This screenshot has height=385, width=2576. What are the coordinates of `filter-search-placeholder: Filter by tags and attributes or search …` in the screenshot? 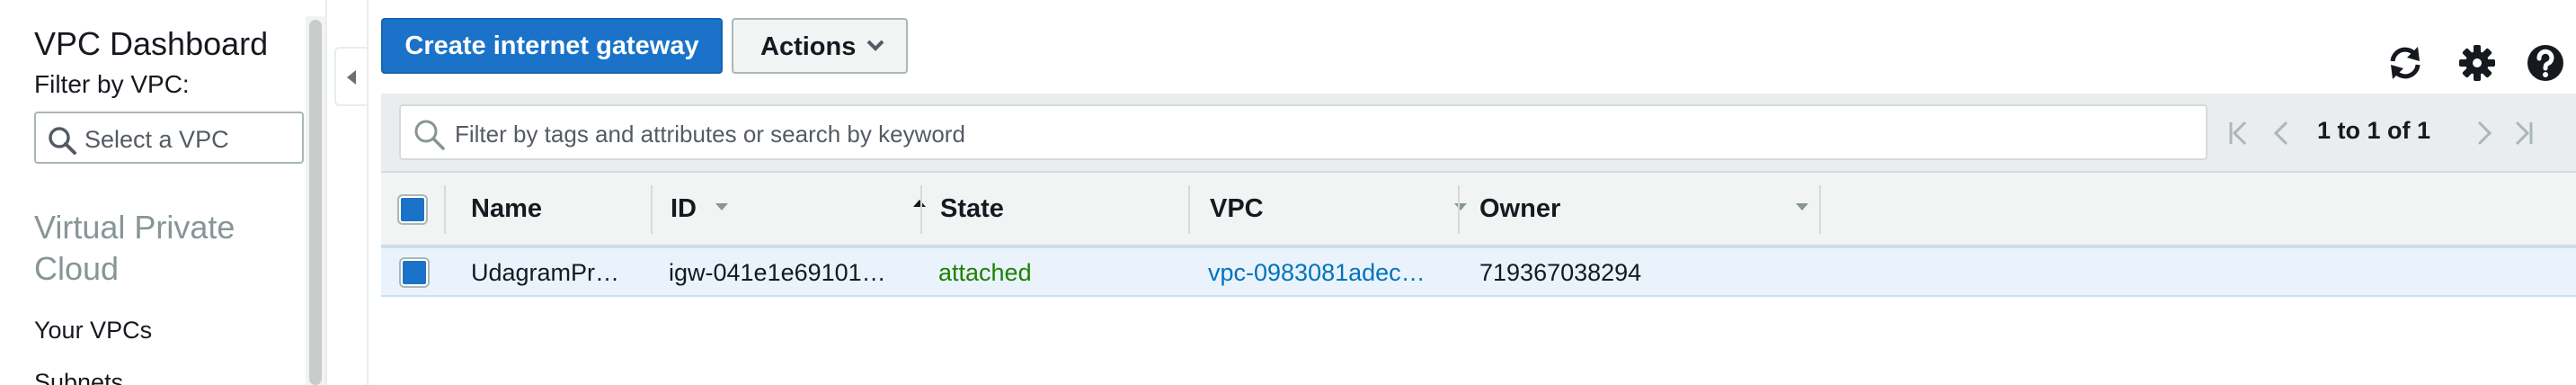 It's located at (710, 134).